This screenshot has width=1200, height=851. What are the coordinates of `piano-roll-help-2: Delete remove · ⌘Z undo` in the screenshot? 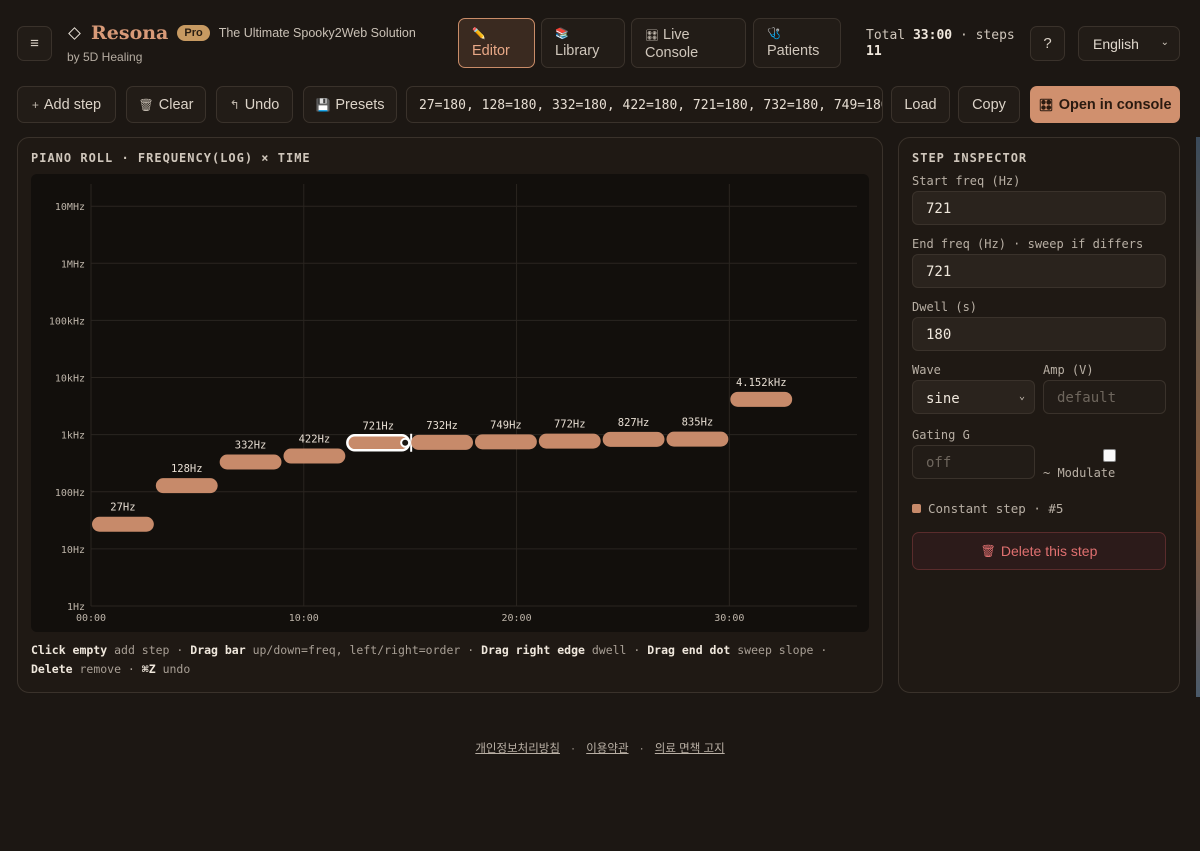 It's located at (111, 669).